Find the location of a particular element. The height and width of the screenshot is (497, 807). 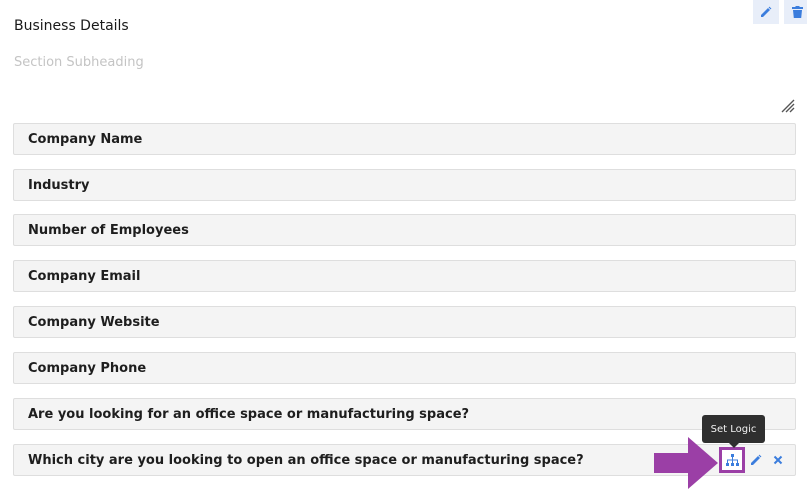

field-label: Company Email is located at coordinates (84, 276).